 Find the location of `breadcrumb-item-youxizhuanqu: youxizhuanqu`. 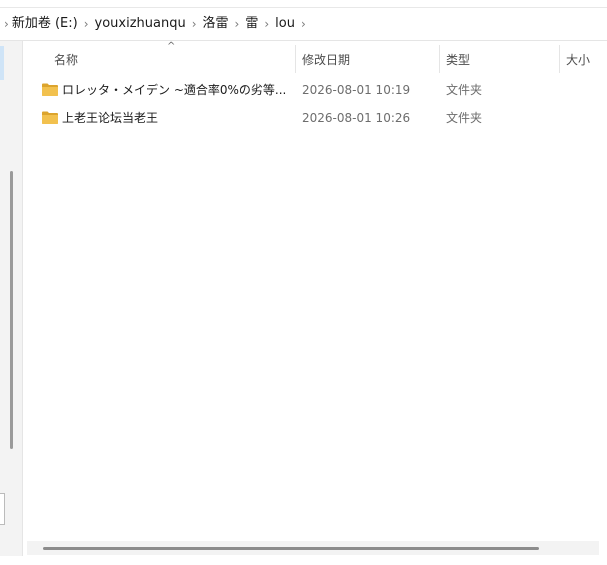

breadcrumb-item-youxizhuanqu: youxizhuanqu is located at coordinates (140, 24).